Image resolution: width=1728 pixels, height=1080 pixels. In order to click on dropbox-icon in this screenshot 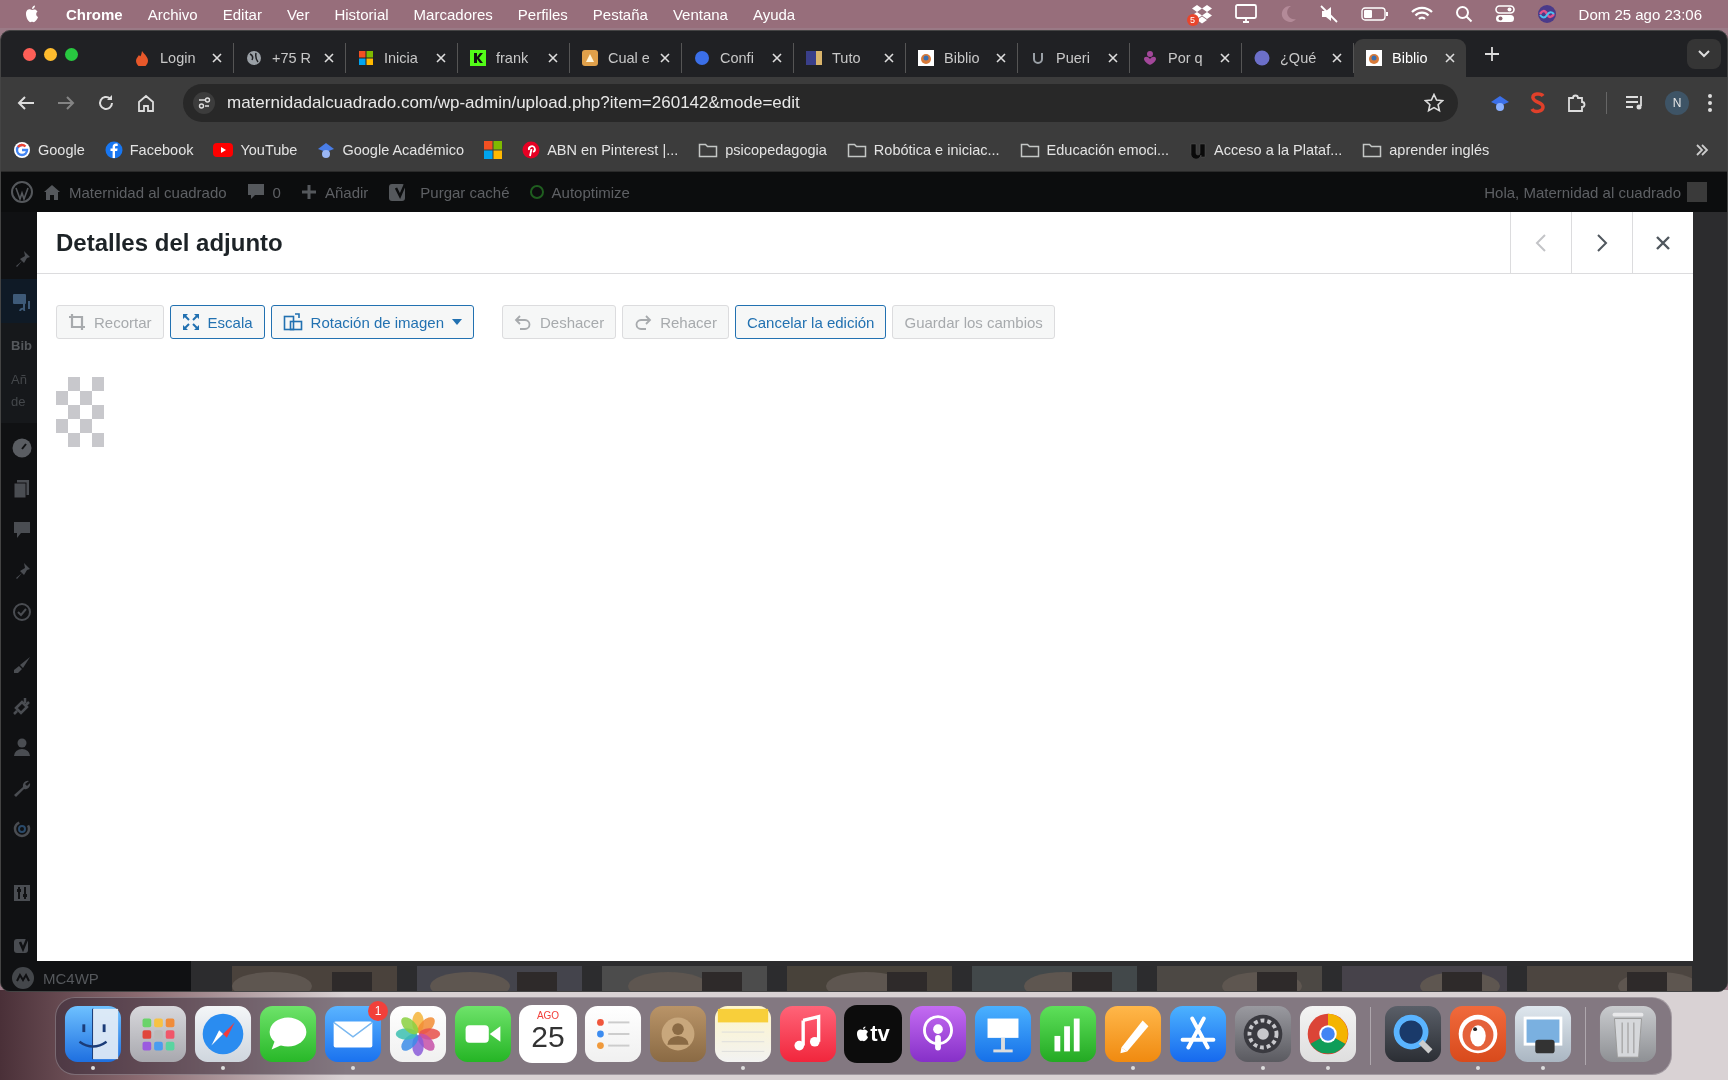, I will do `click(1201, 14)`.